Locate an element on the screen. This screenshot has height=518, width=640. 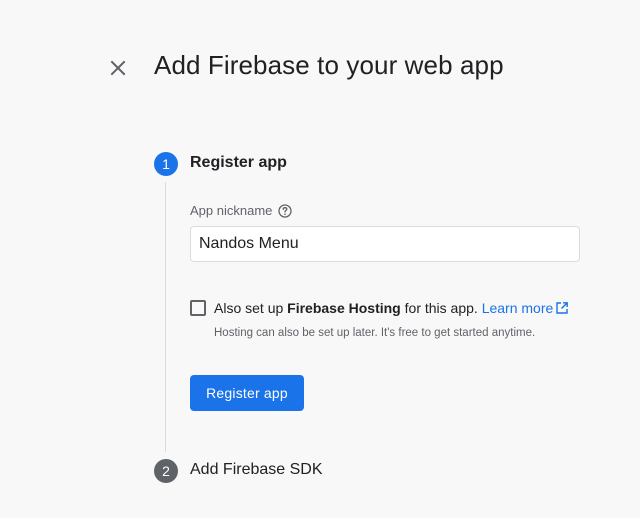
app-nickname-input is located at coordinates (385, 244).